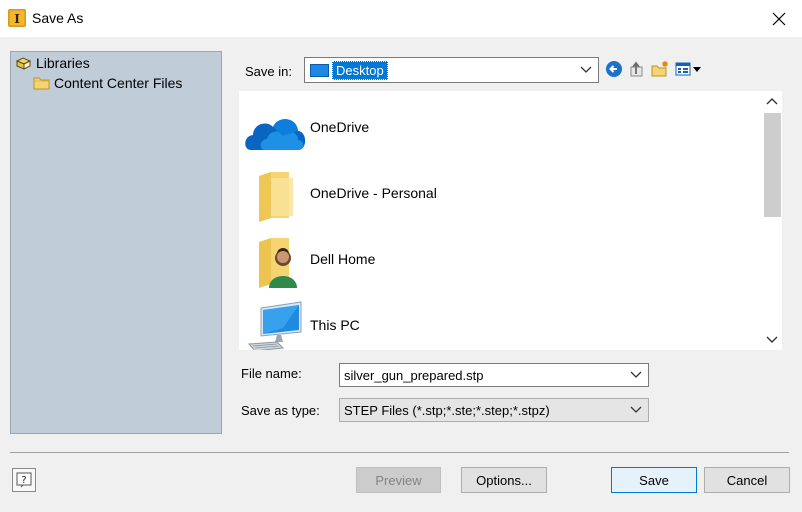 This screenshot has height=512, width=802. I want to click on file-name-label: File name:, so click(271, 373).